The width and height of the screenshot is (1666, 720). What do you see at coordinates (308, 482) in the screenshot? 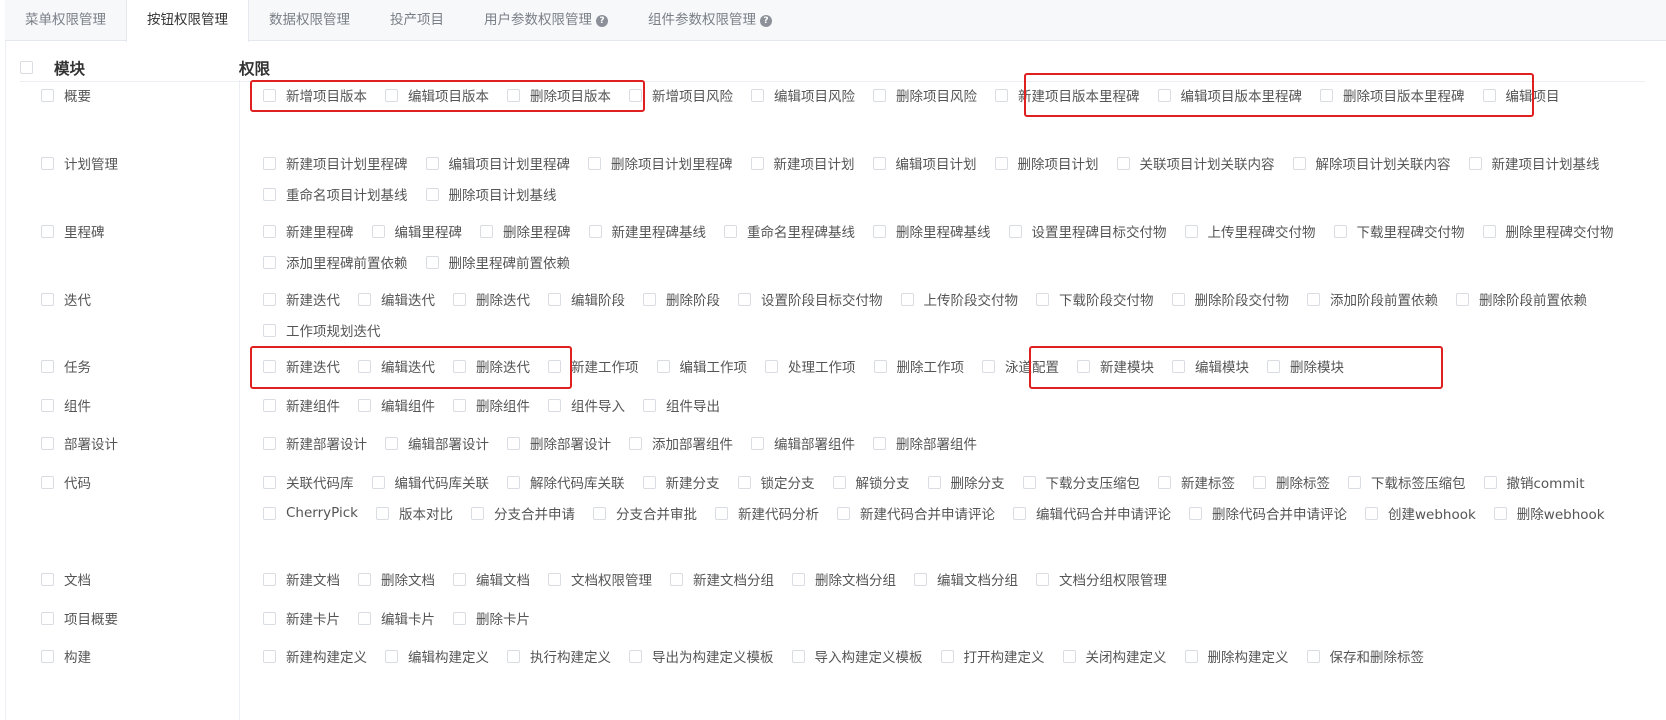
I see `permission-item: 关联代码库` at bounding box center [308, 482].